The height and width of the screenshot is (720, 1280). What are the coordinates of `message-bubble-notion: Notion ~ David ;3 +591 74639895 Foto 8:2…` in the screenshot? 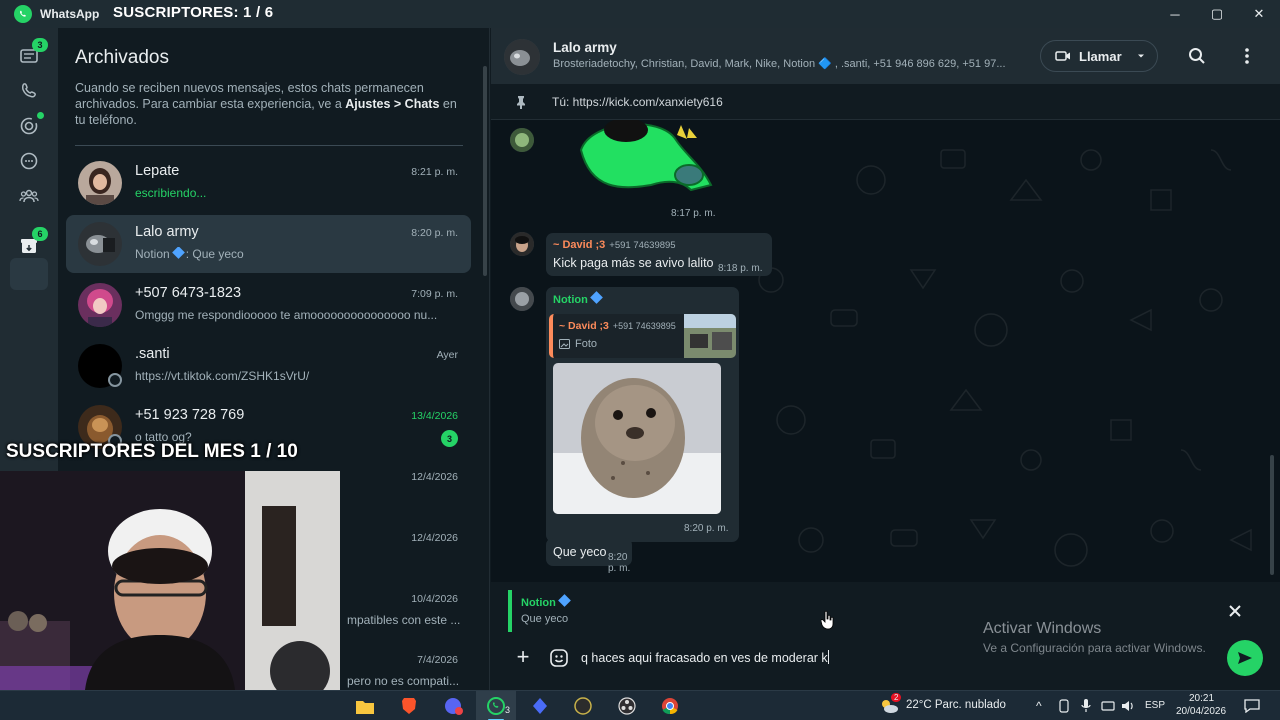 It's located at (642, 414).